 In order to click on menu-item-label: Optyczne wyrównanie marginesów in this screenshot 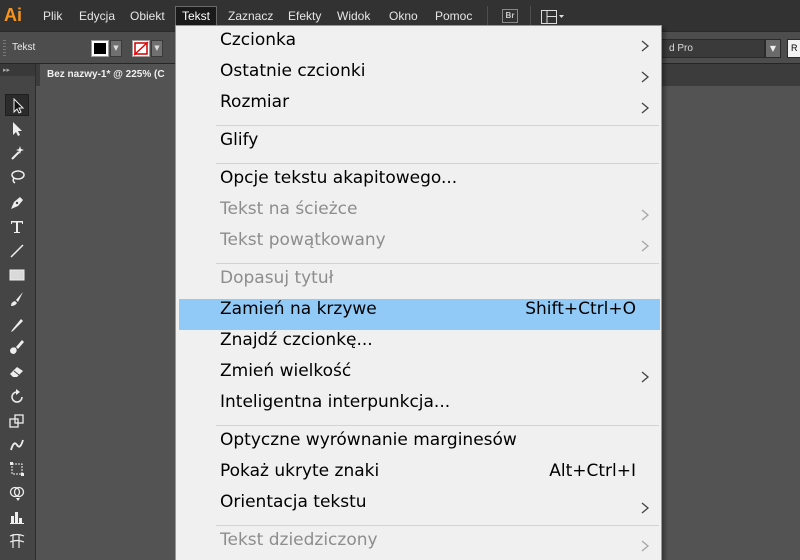, I will do `click(368, 440)`.